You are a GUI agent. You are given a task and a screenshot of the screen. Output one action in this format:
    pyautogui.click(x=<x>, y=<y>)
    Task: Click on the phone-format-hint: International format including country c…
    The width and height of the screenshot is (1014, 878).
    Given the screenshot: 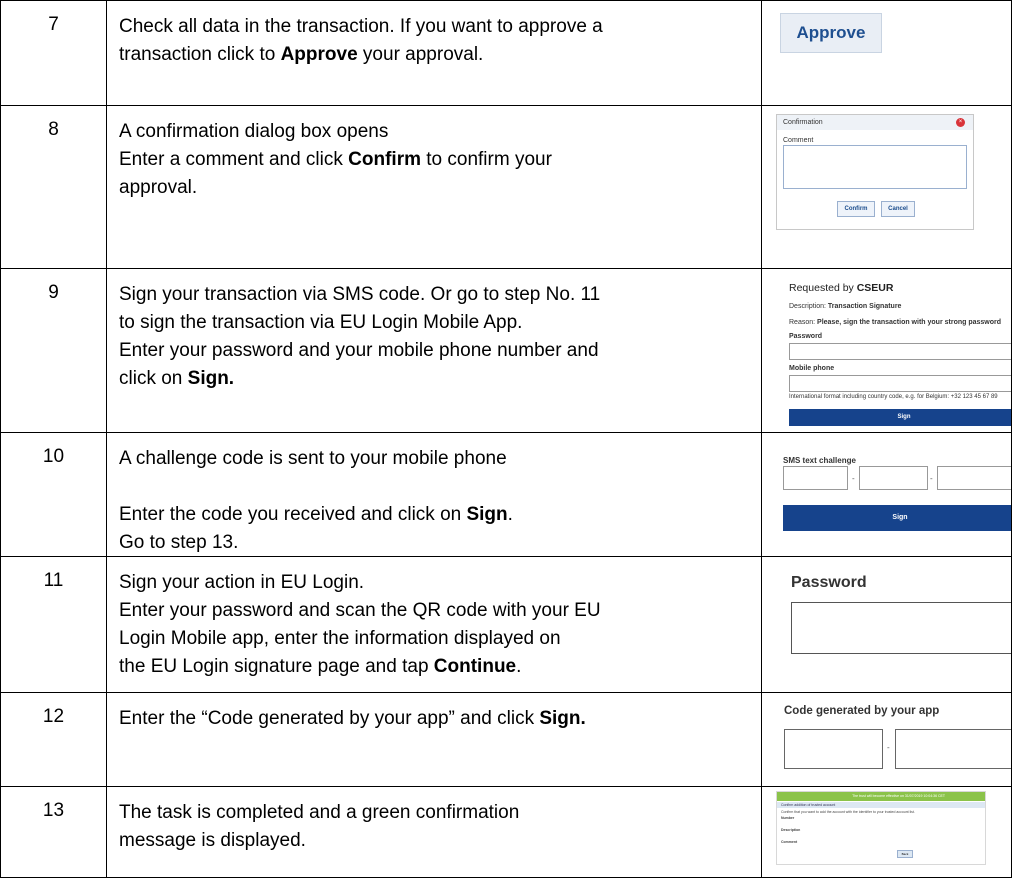 What is the action you would take?
    pyautogui.click(x=893, y=397)
    